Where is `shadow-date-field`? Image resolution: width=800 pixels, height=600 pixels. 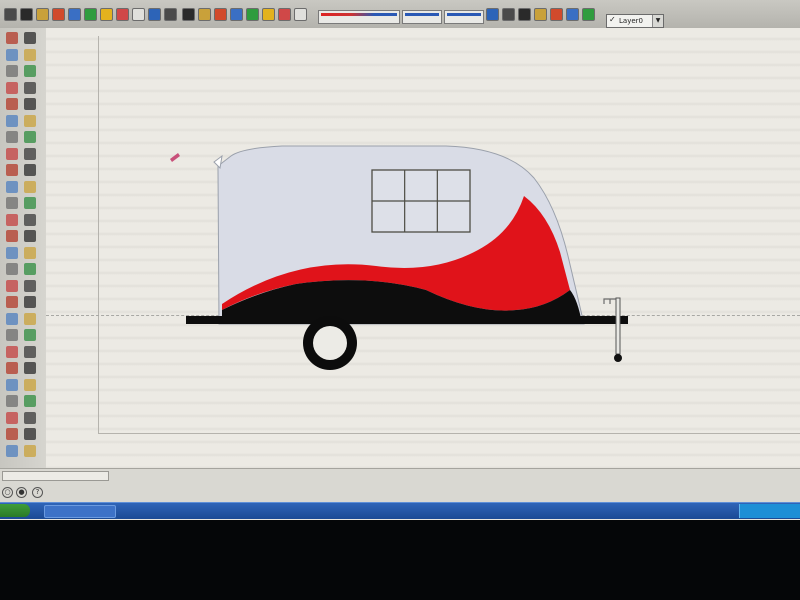 shadow-date-field is located at coordinates (464, 17).